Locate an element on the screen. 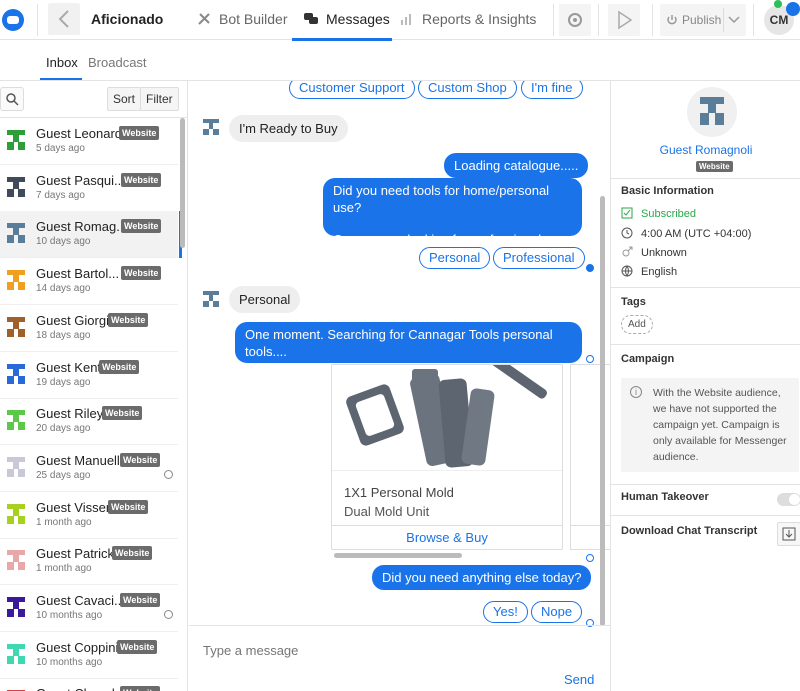 The width and height of the screenshot is (800, 691). conversation-time: 10 days ago is located at coordinates (63, 242).